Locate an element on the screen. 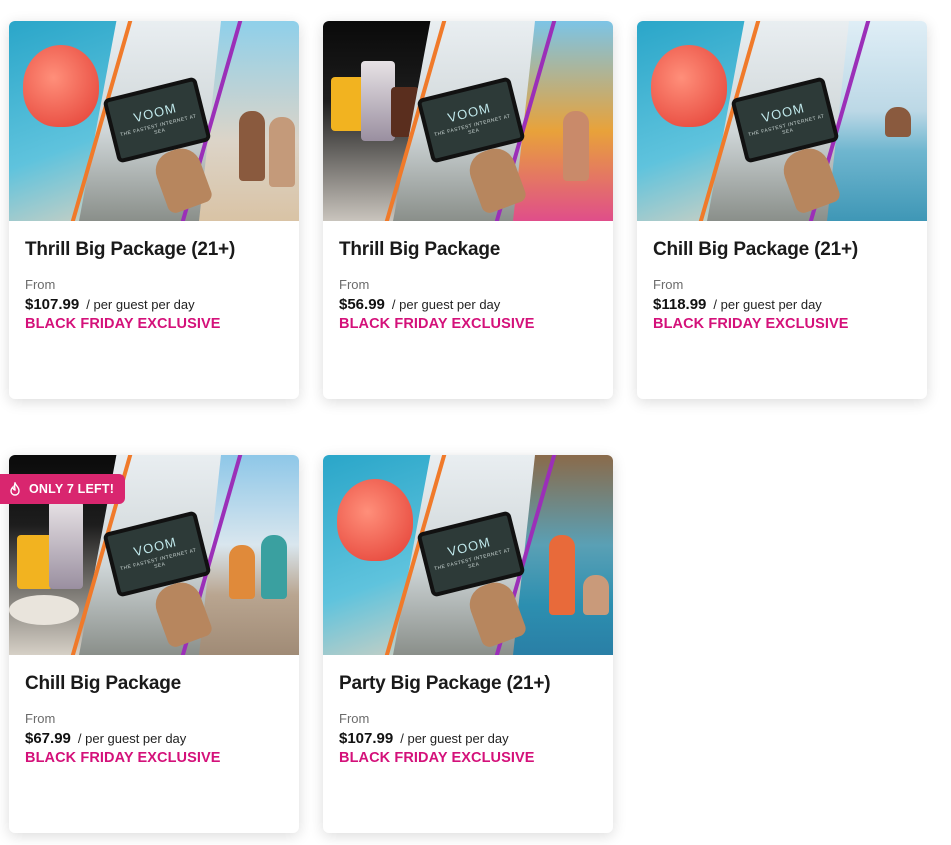  package-price: $67.99 is located at coordinates (48, 738).